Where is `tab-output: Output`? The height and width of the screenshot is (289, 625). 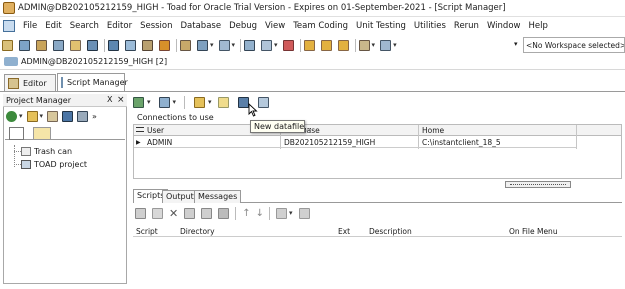
tab-output: Output is located at coordinates (180, 196).